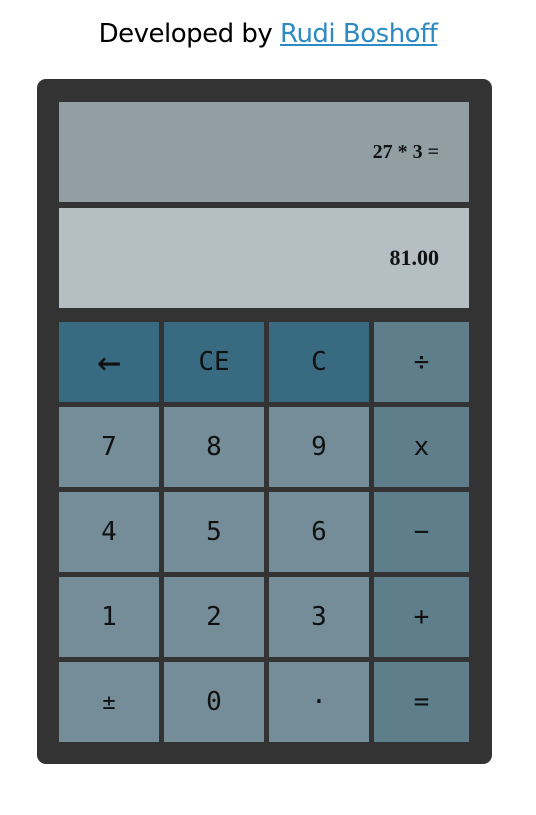 Image resolution: width=536 pixels, height=815 pixels. Describe the element at coordinates (405, 151) in the screenshot. I see `expression-text: 27 * 3 =` at that location.